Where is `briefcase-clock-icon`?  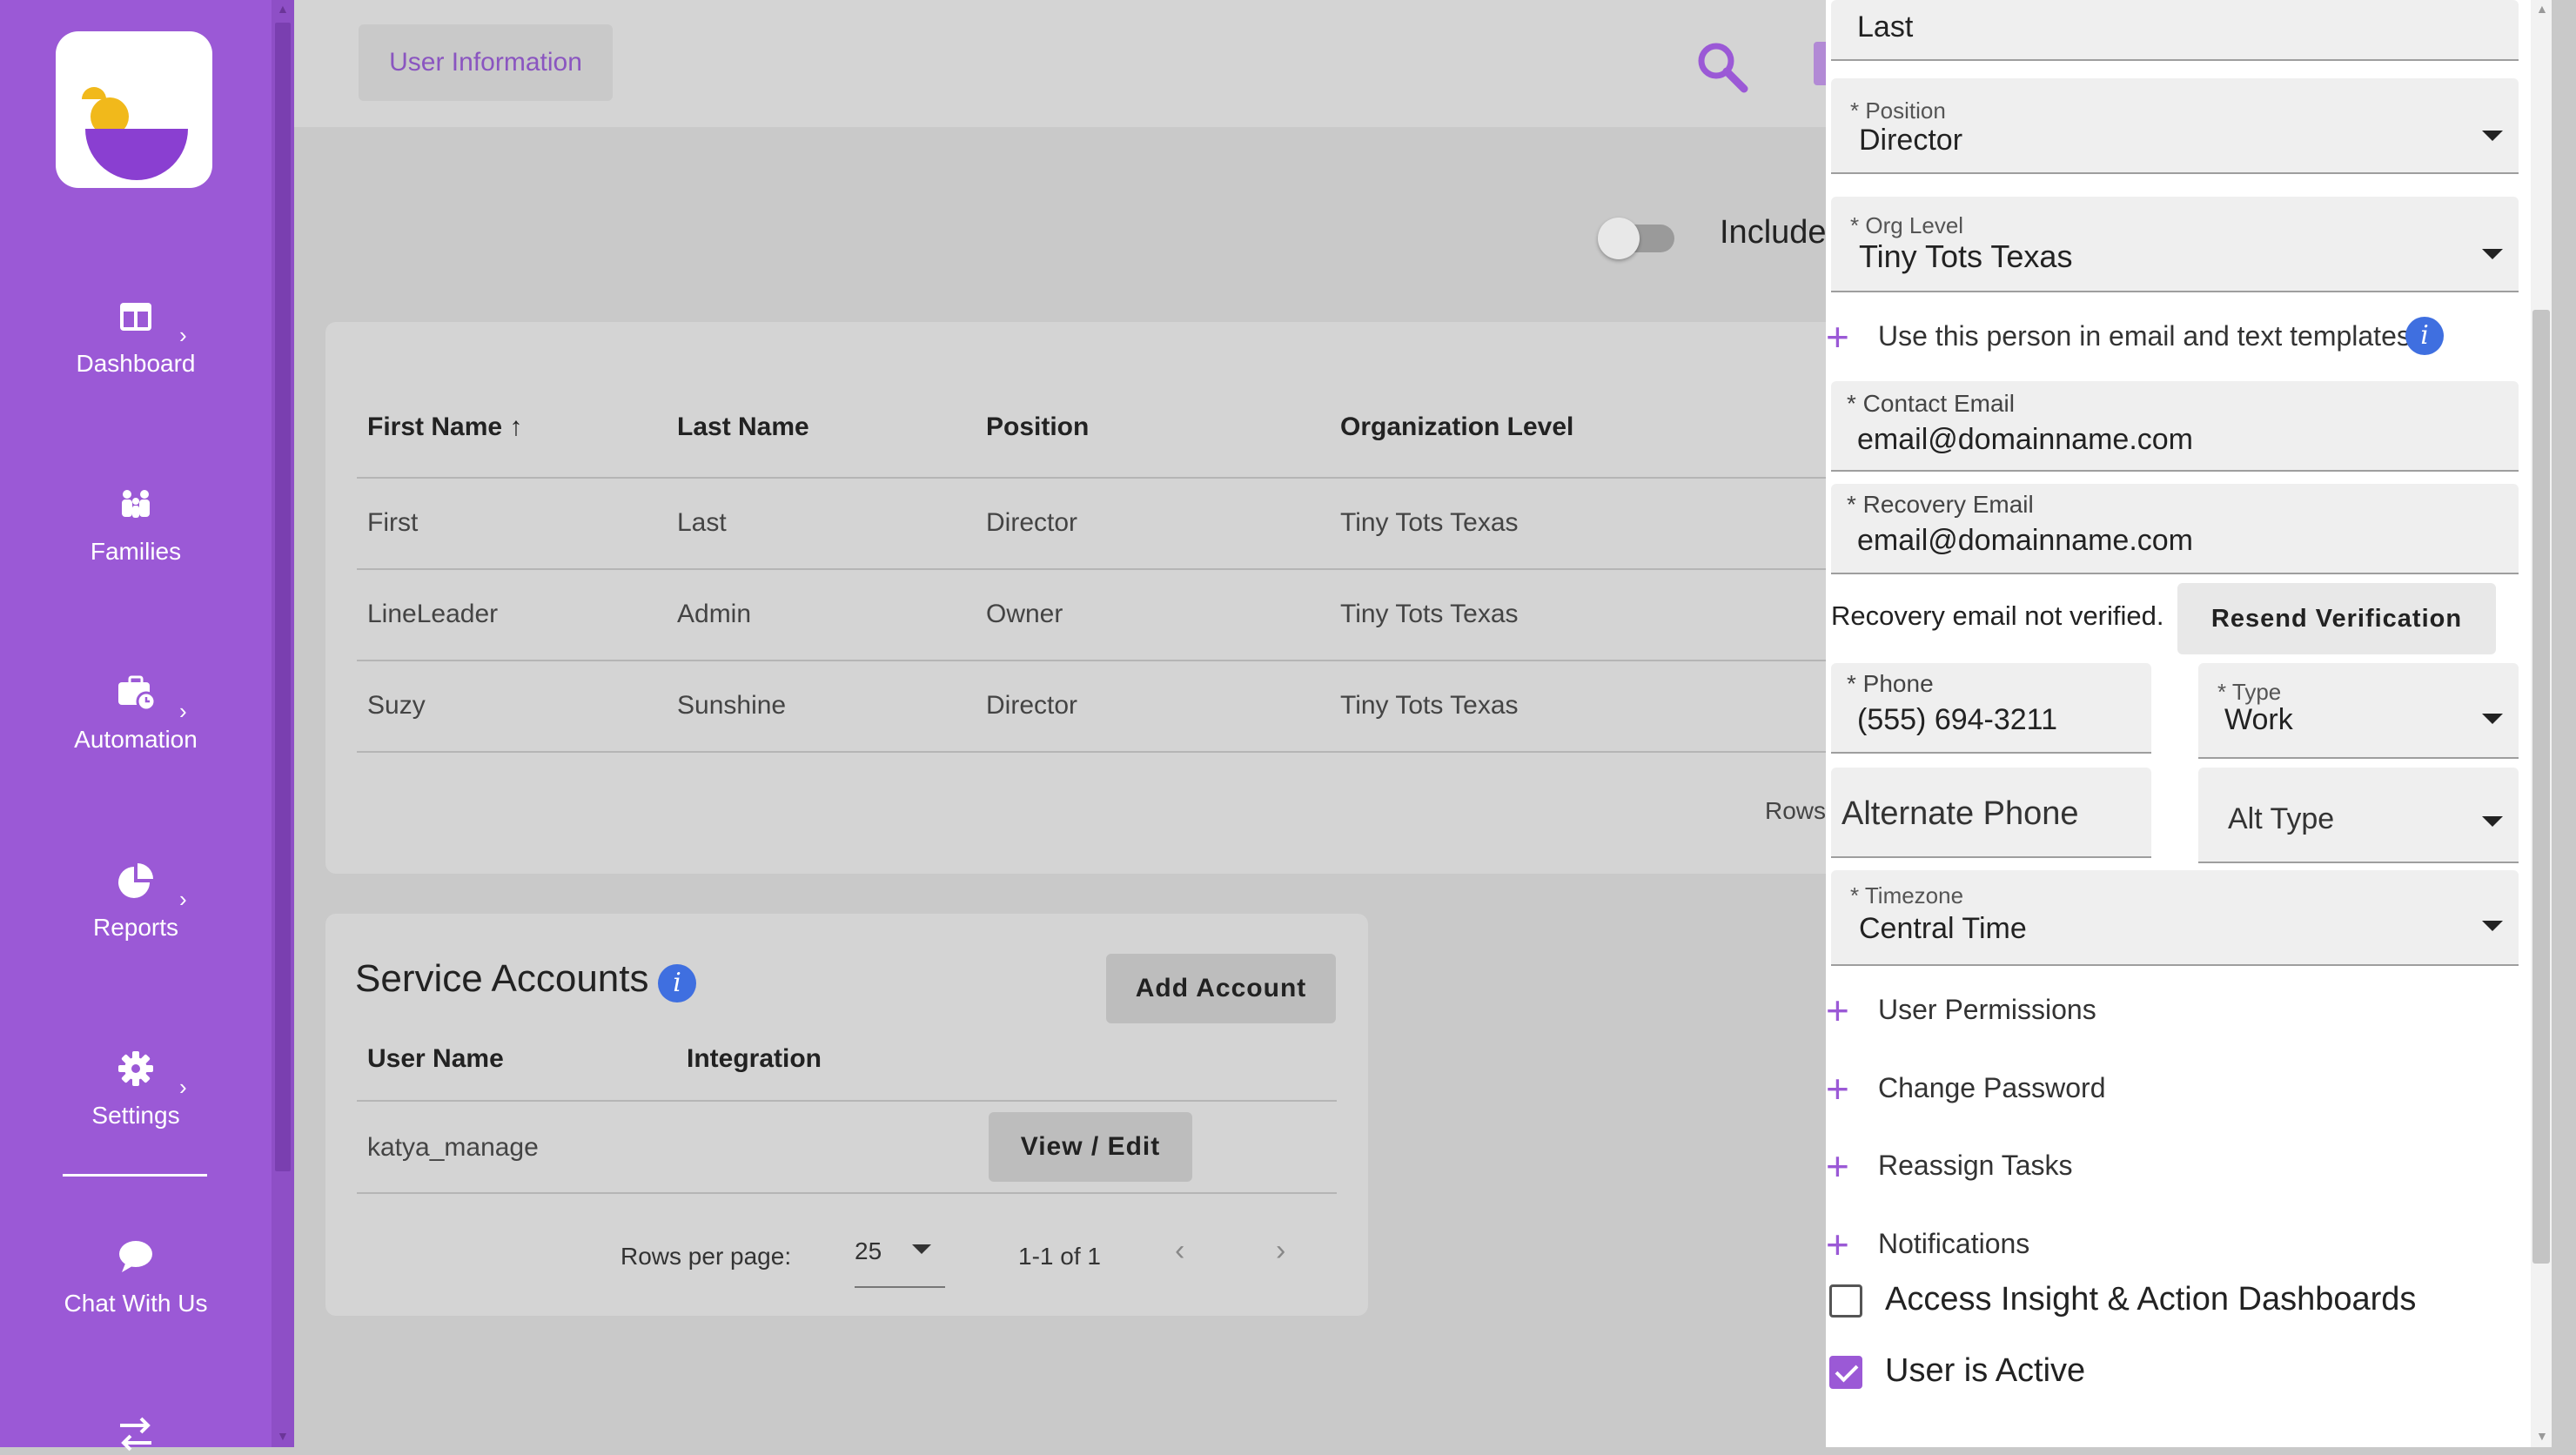 briefcase-clock-icon is located at coordinates (138, 693).